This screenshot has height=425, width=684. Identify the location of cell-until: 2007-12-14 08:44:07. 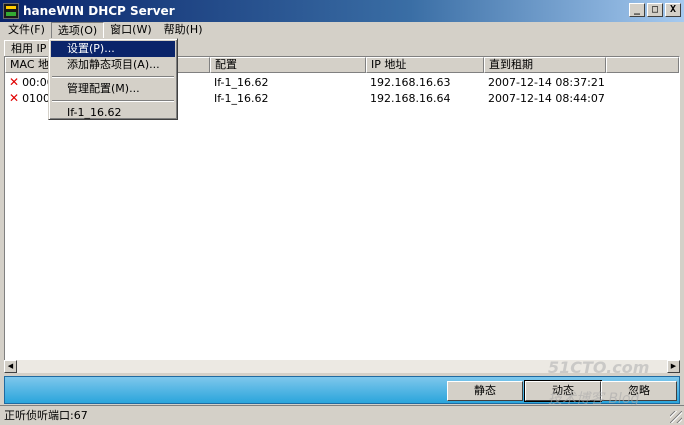
(546, 98).